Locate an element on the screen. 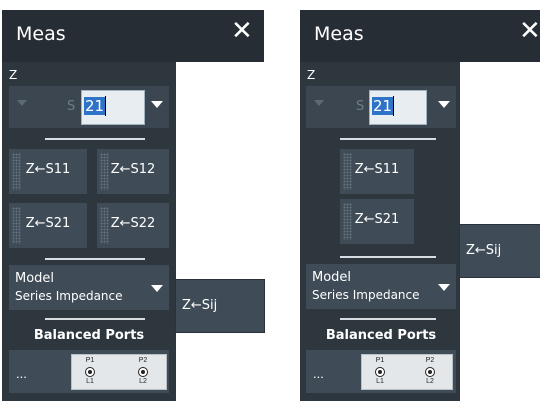 The width and height of the screenshot is (540, 401). z-s12-button: Z←S12 is located at coordinates (133, 171).